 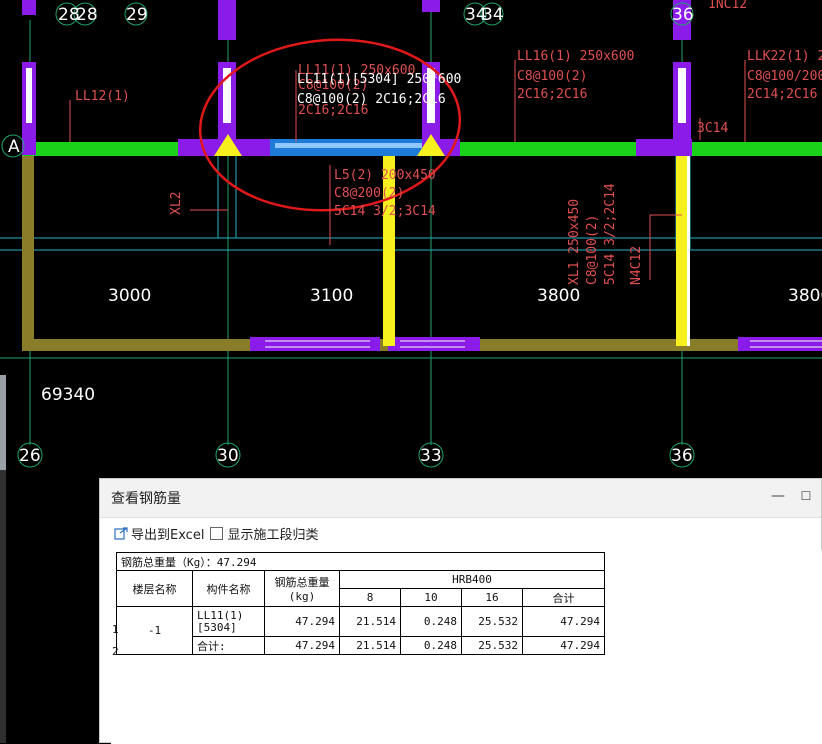 I want to click on axis-label-top: 29, so click(x=137, y=15).